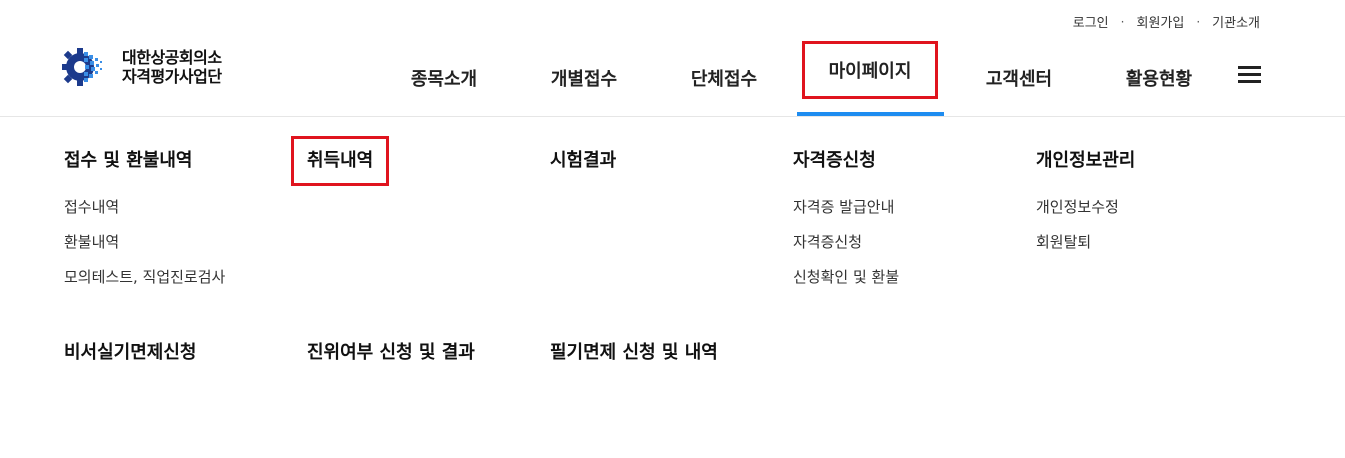 This screenshot has height=458, width=1345. I want to click on submenu-item-withdraw: 회원탈퇴, so click(1085, 248).